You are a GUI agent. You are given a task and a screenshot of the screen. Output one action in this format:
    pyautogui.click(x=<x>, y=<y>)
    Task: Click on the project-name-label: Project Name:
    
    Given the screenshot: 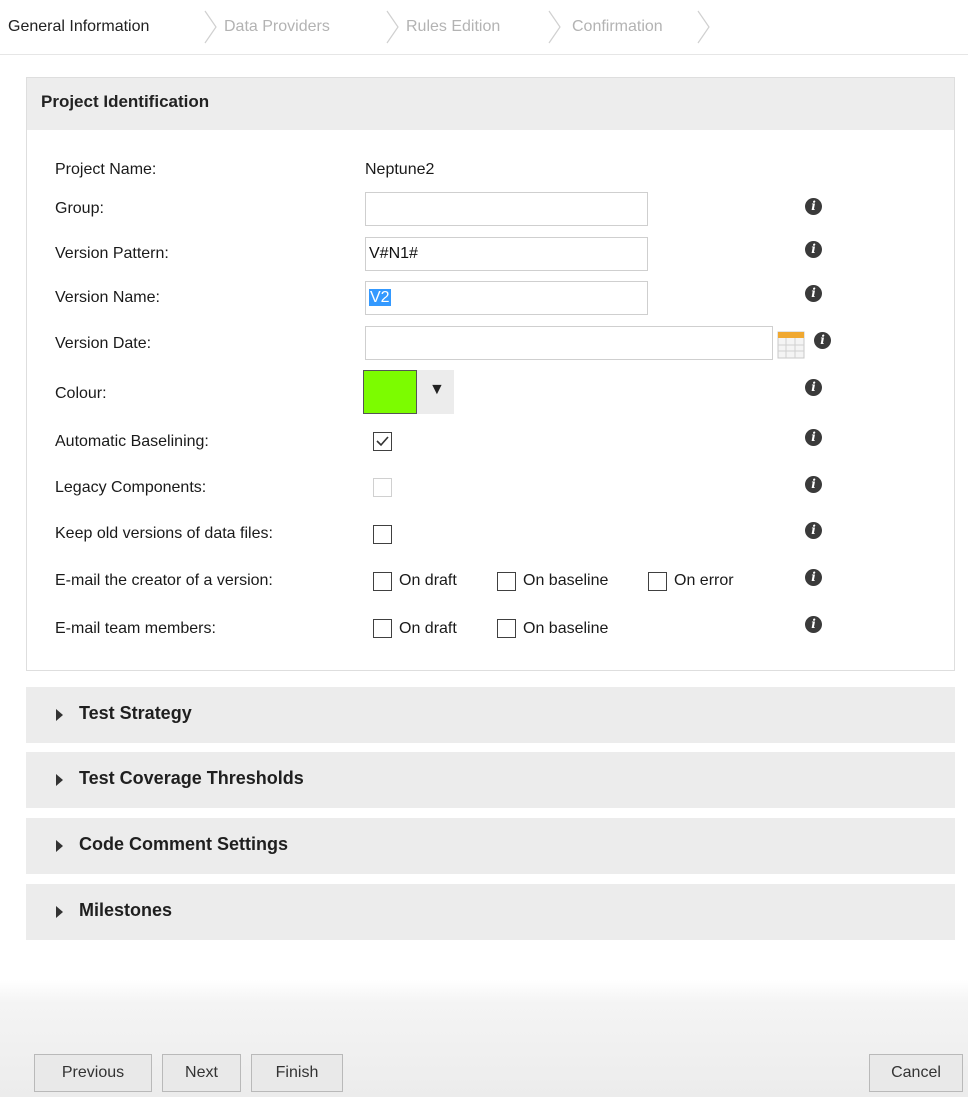 What is the action you would take?
    pyautogui.click(x=106, y=169)
    